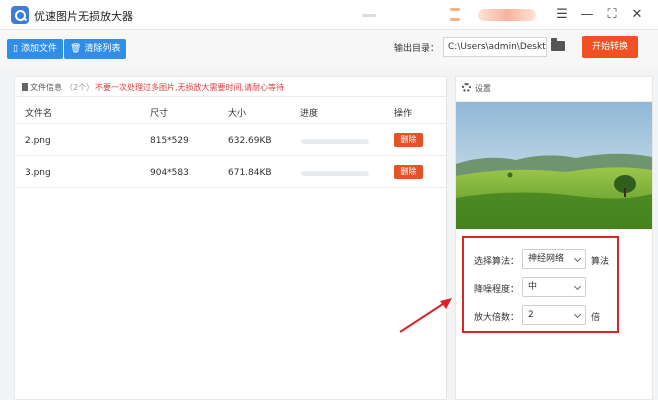 The height and width of the screenshot is (400, 658). What do you see at coordinates (497, 262) in the screenshot?
I see `algorithm-label: 选择算法：` at bounding box center [497, 262].